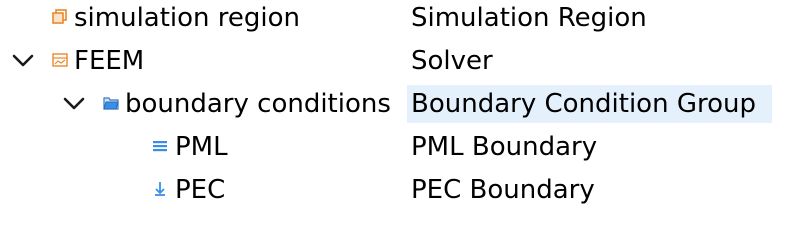  I want to click on tree-row-type: PML Boundary, so click(504, 147).